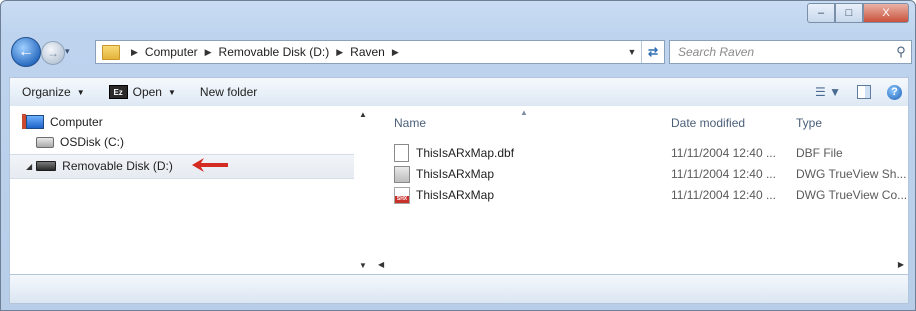 The height and width of the screenshot is (311, 916). I want to click on details-pane, so click(459, 289).